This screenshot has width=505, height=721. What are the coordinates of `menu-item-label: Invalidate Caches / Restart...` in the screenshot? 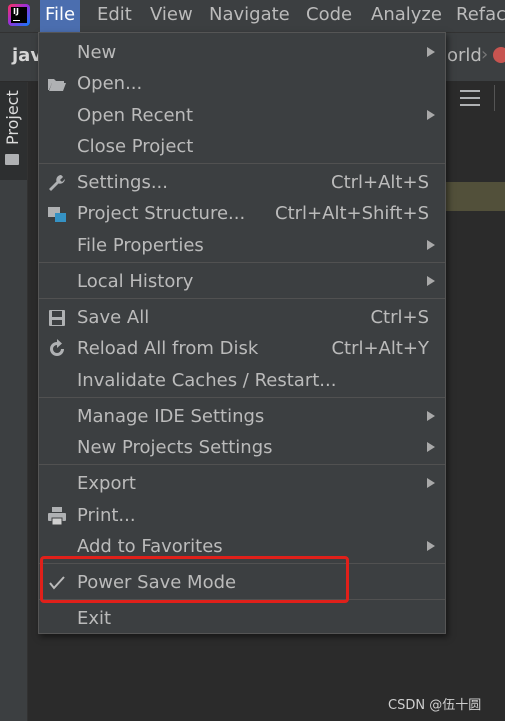 It's located at (207, 380).